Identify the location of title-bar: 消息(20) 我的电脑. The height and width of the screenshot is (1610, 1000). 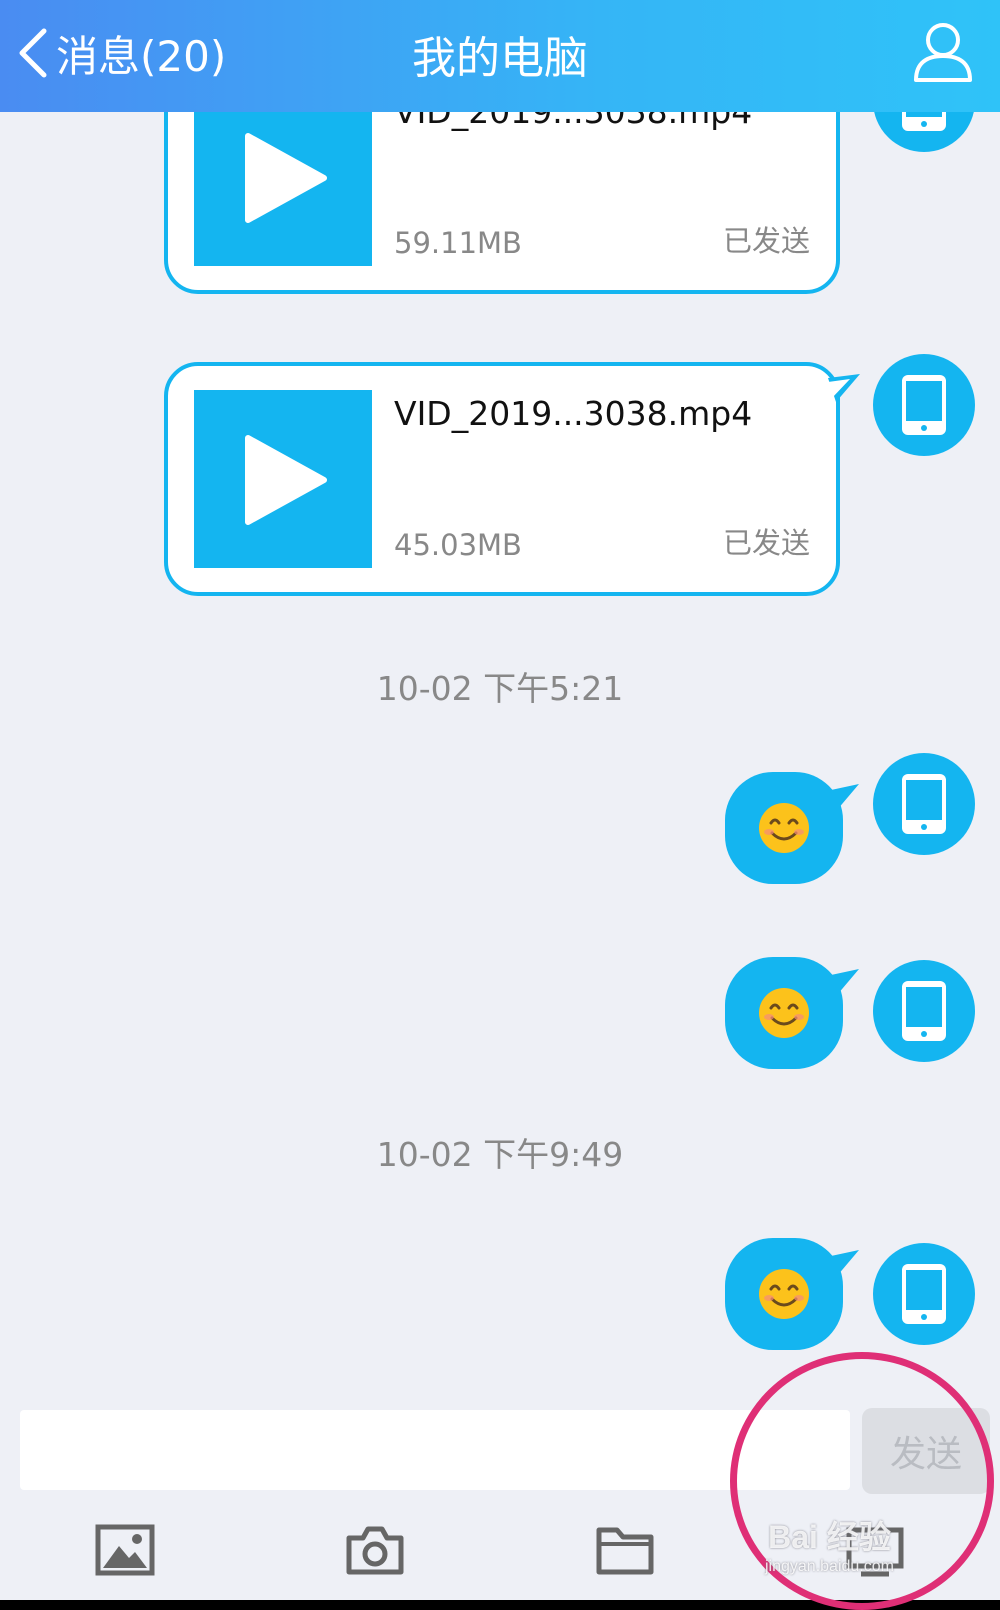
(500, 56).